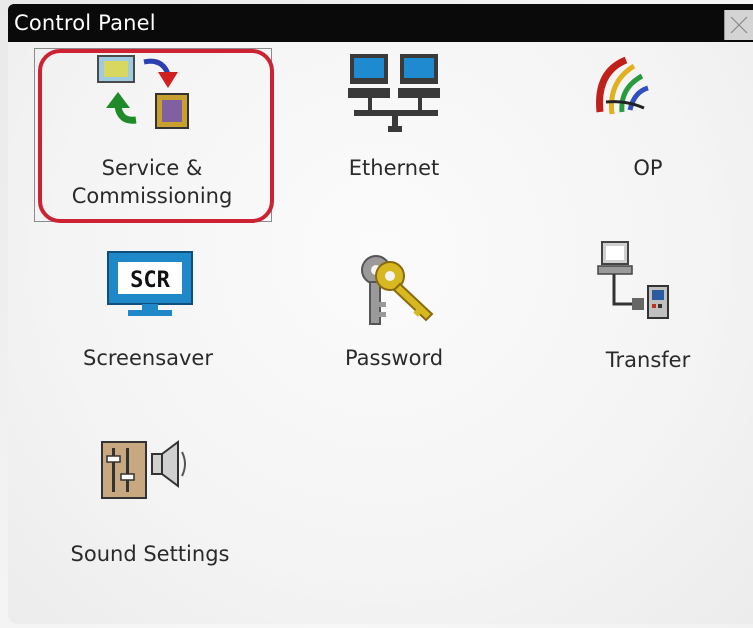 Image resolution: width=753 pixels, height=628 pixels. What do you see at coordinates (148, 358) in the screenshot?
I see `screensaver-label: Screensaver` at bounding box center [148, 358].